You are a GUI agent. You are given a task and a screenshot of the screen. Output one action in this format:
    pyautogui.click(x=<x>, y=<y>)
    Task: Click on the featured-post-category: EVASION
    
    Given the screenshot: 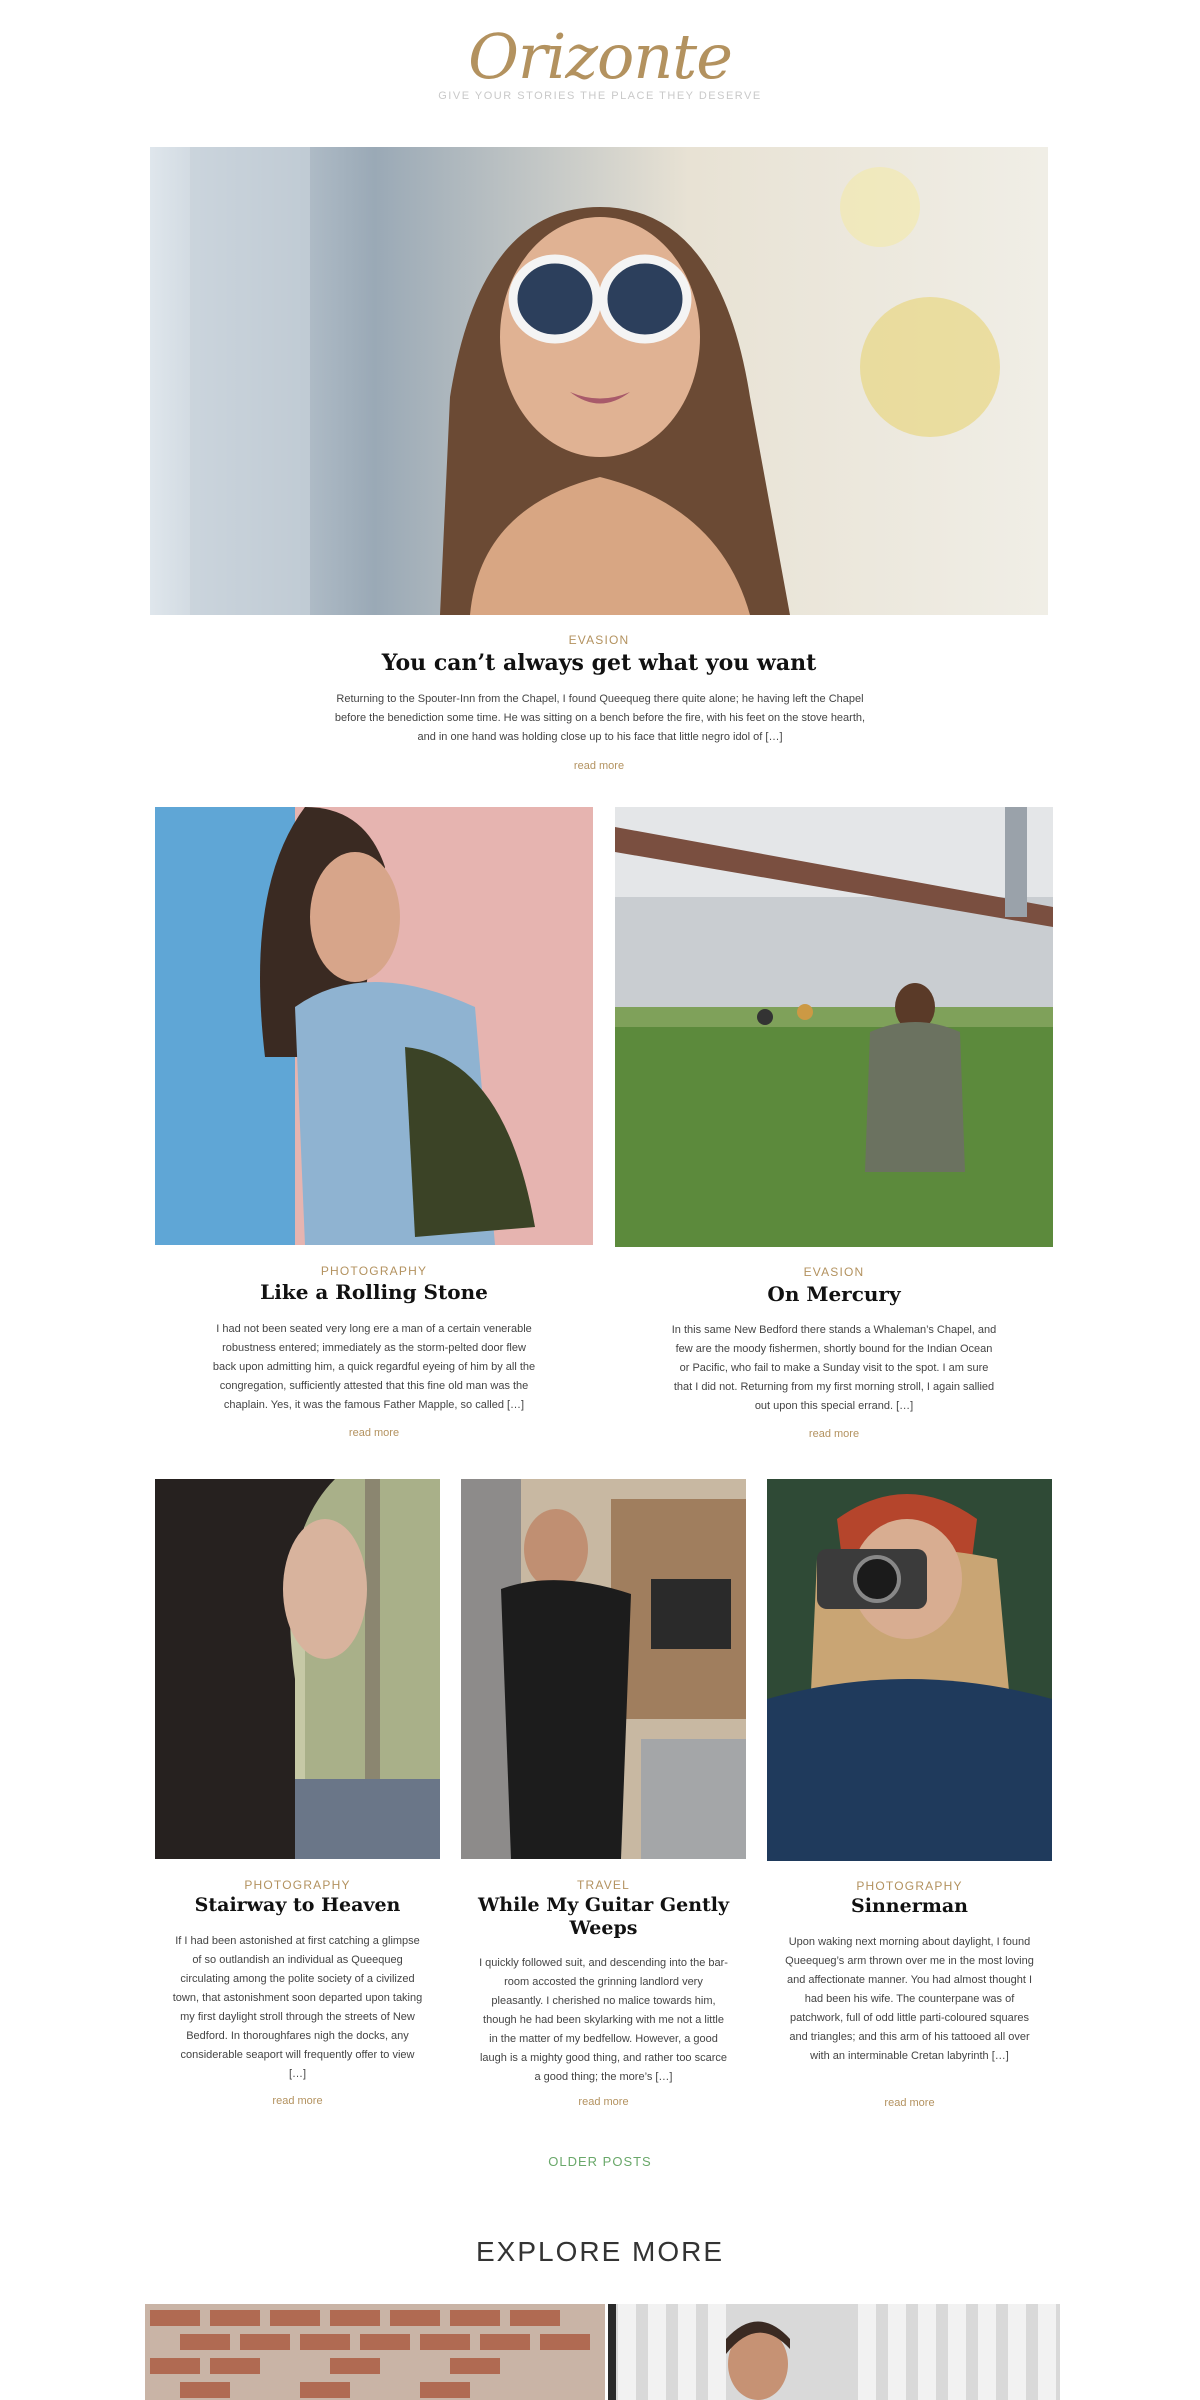 What is the action you would take?
    pyautogui.click(x=599, y=640)
    